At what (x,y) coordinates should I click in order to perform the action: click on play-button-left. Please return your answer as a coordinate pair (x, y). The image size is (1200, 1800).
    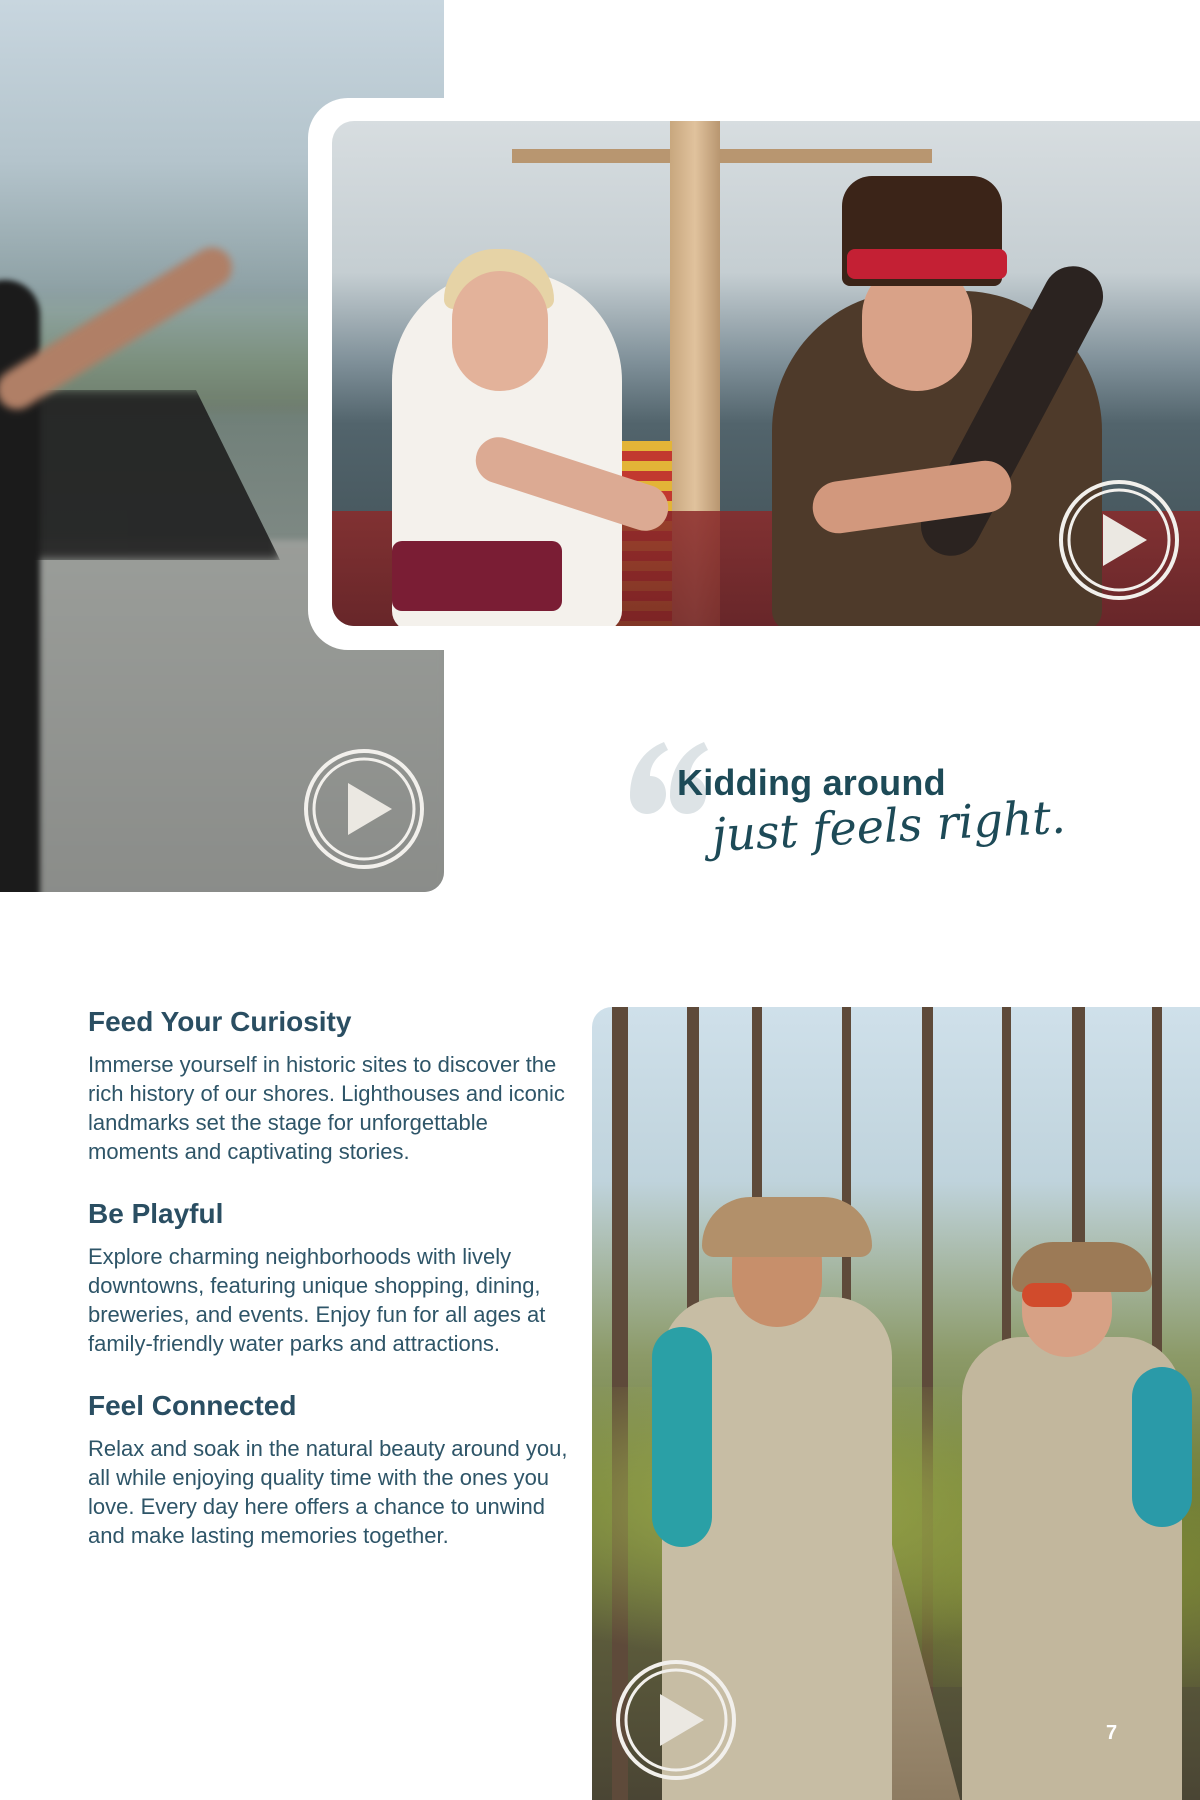
    Looking at the image, I should click on (364, 809).